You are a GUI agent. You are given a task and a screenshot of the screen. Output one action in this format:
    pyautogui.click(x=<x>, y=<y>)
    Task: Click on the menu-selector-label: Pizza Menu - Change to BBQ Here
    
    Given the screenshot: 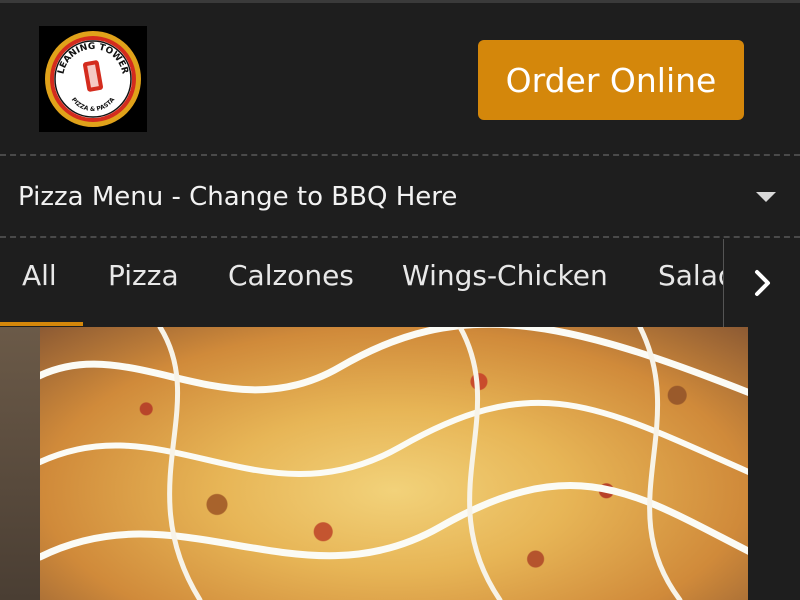 What is the action you would take?
    pyautogui.click(x=238, y=196)
    